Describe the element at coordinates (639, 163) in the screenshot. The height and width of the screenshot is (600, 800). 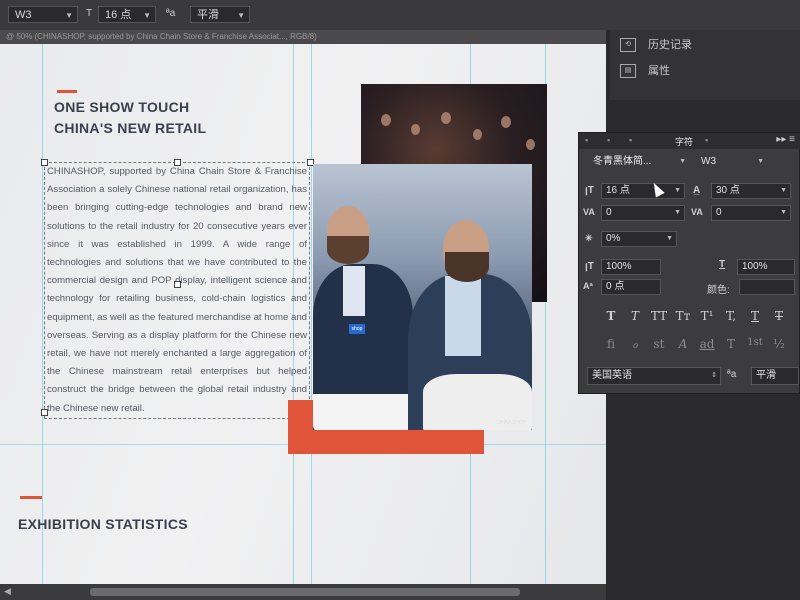
I see `font-family-dropdown: 冬青黑体简... ▼` at that location.